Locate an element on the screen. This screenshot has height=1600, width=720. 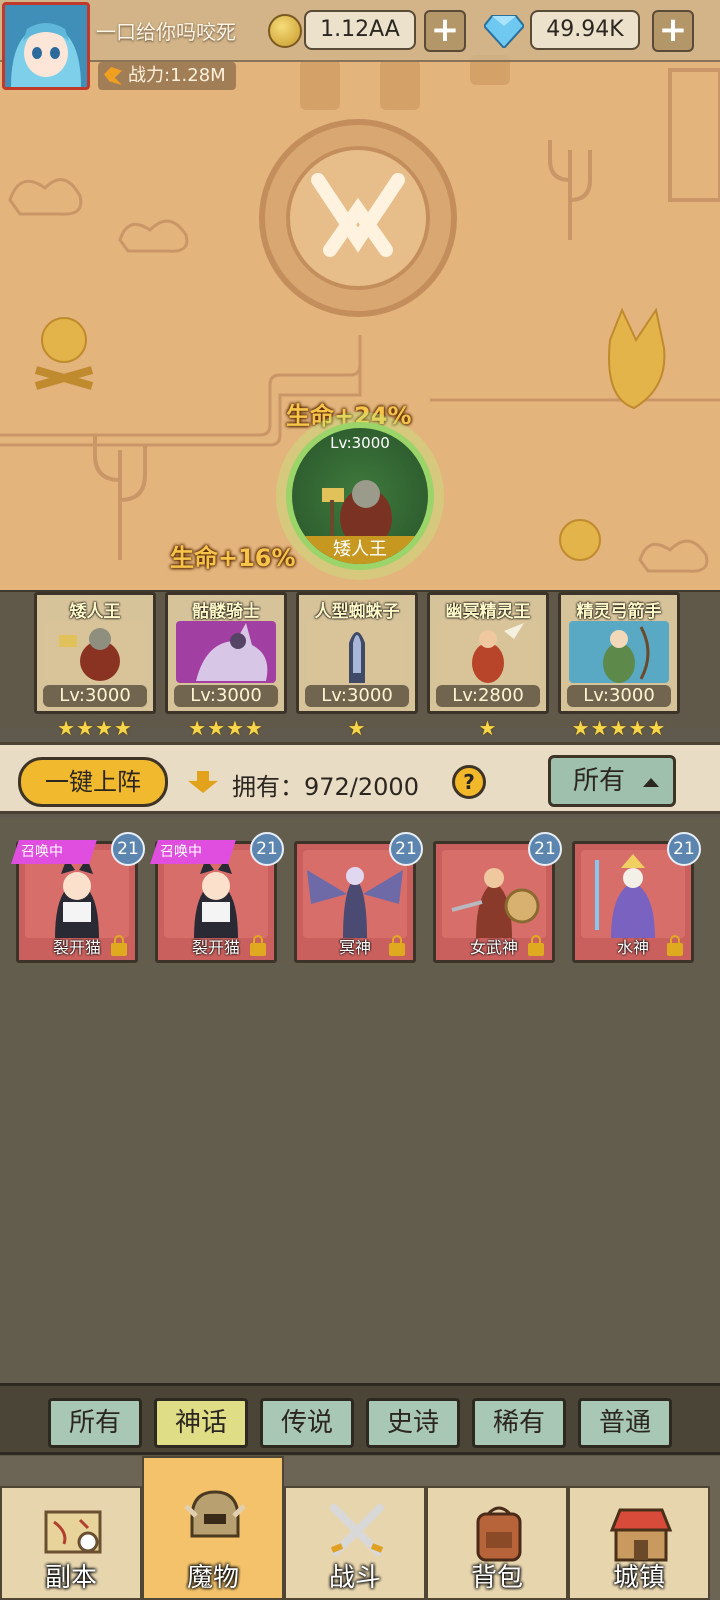
collection-controls: 一键上阵 拥有：972/2000 ? 所有 is located at coordinates (360, 778).